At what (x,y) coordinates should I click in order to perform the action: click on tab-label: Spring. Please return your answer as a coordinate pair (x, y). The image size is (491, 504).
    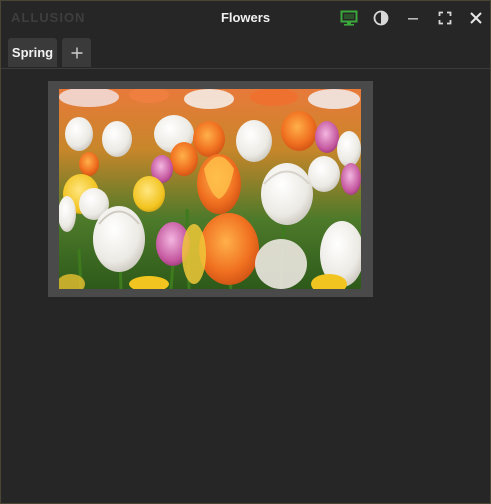
    Looking at the image, I should click on (32, 52).